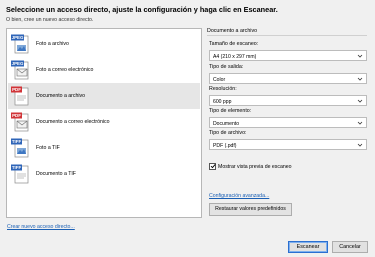 Image resolution: width=375 pixels, height=257 pixels. Describe the element at coordinates (288, 78) in the screenshot. I see `output-type-select: Color` at that location.